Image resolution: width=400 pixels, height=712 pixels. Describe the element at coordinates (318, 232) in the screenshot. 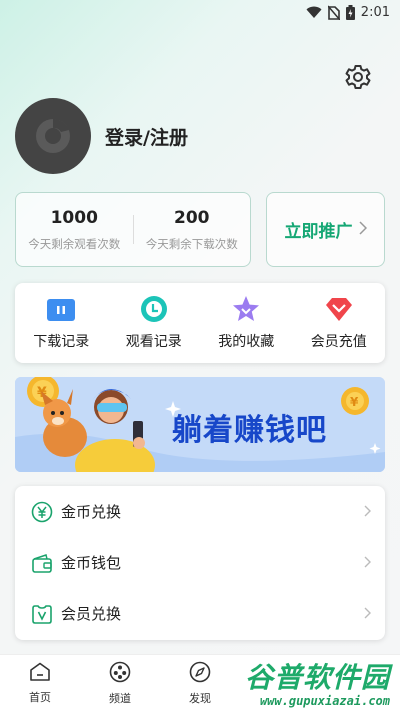

I see `promote-label: 立即推广` at that location.